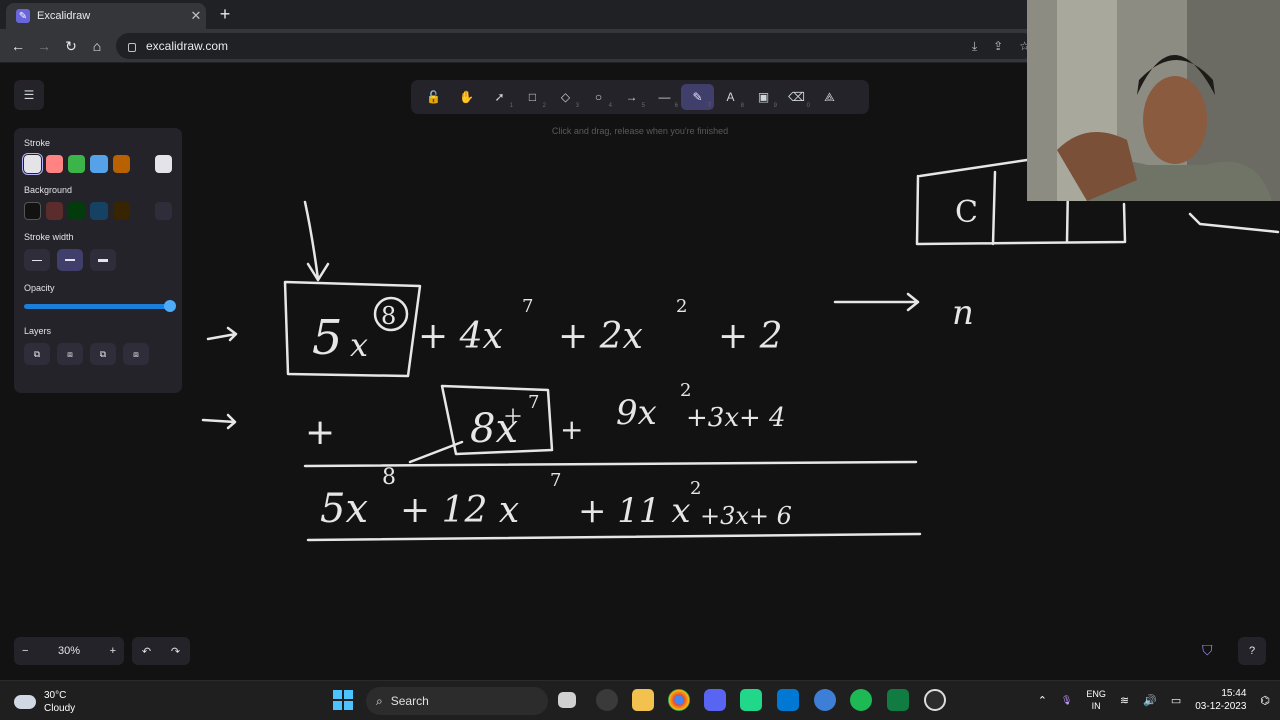 This screenshot has height=720, width=1280. Describe the element at coordinates (175, 651) in the screenshot. I see `redo-icon: ↷` at that location.